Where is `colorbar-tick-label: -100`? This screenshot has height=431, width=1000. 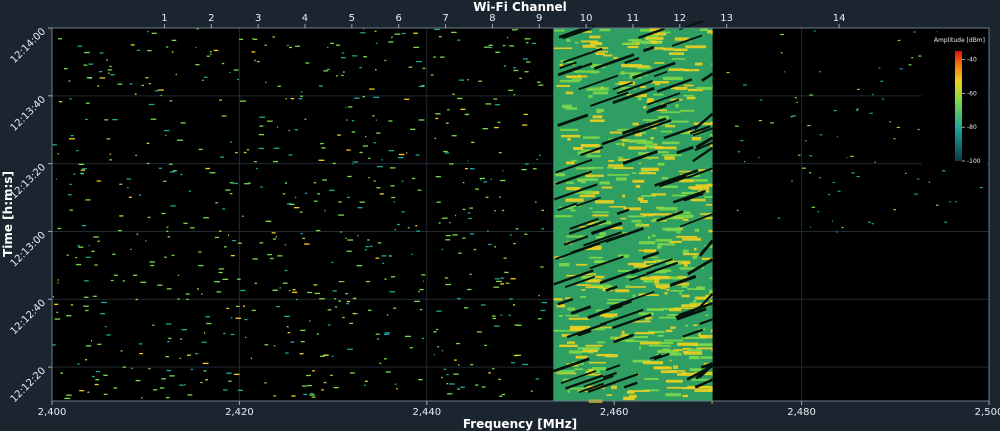
colorbar-tick-label: -100 is located at coordinates (974, 161).